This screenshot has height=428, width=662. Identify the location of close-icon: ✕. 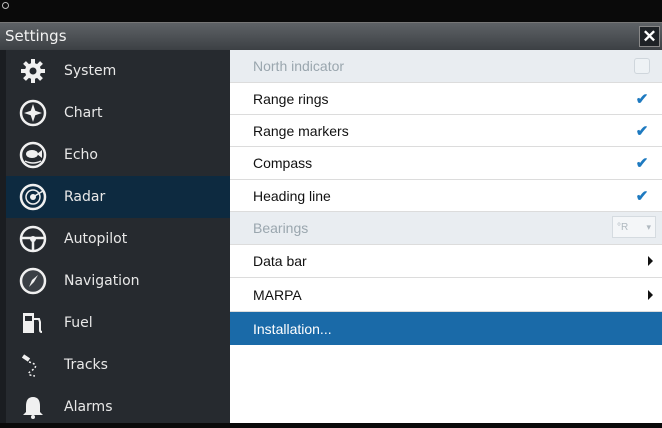
(649, 36).